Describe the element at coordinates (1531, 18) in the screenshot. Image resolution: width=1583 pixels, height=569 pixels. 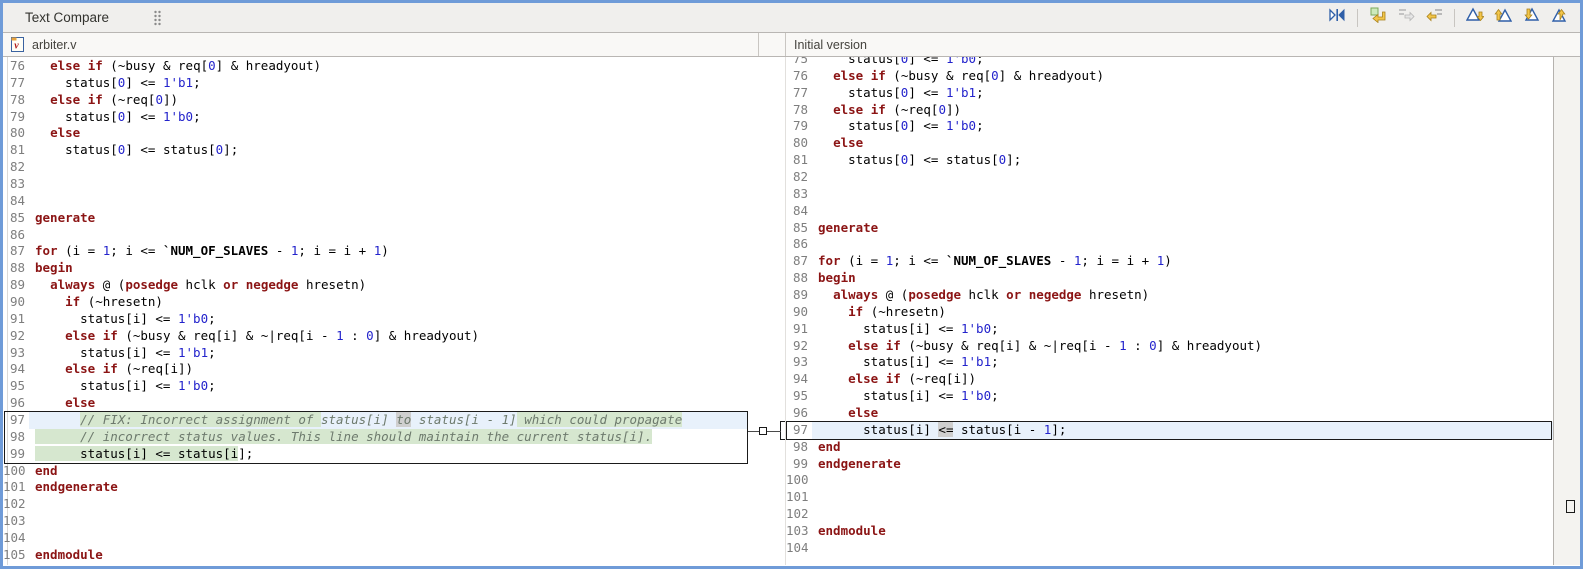
I see `next-change-button` at that location.